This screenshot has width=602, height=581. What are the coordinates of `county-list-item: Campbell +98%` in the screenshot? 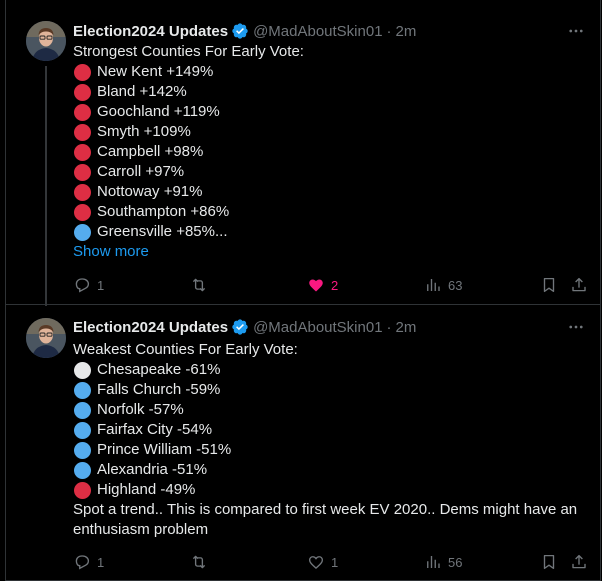 It's located at (331, 152).